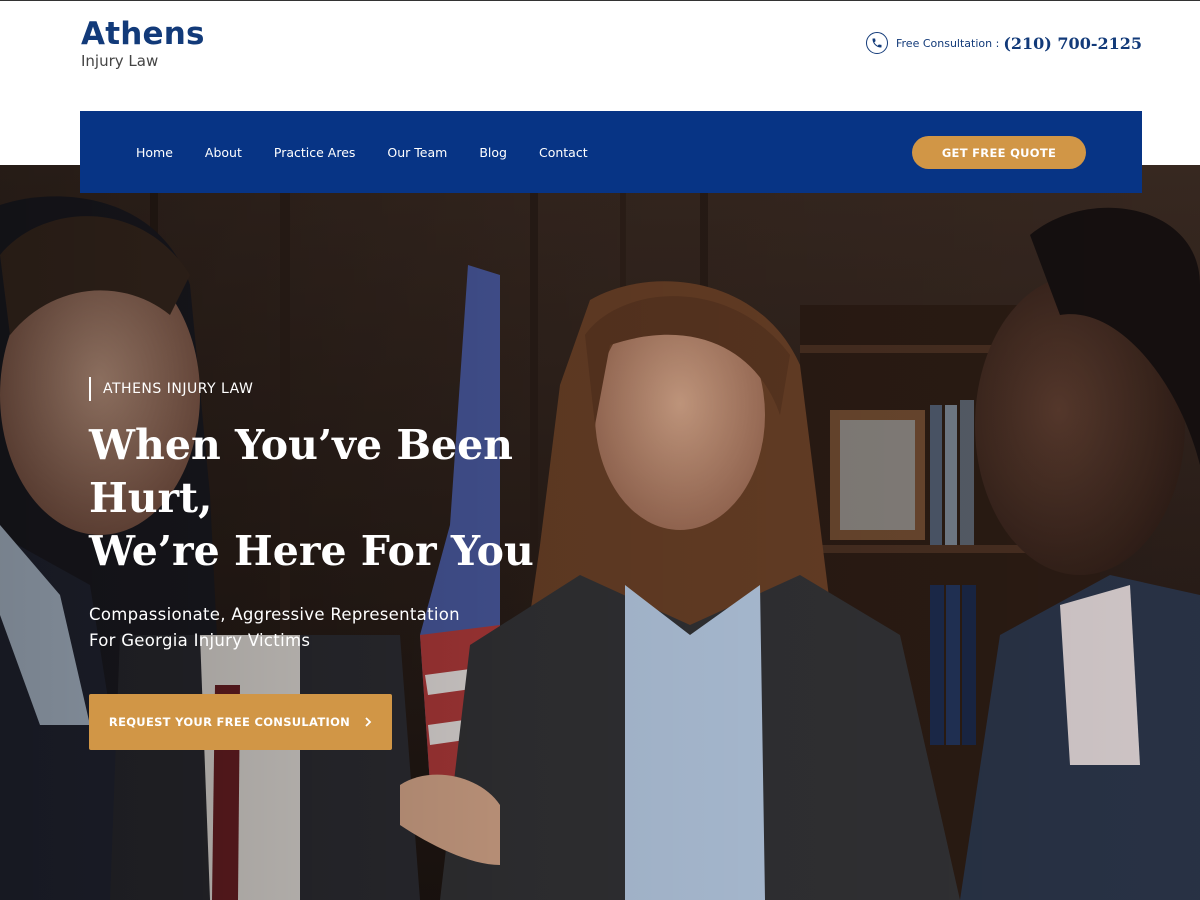 The width and height of the screenshot is (1200, 900). What do you see at coordinates (877, 43) in the screenshot?
I see `phone-icon` at bounding box center [877, 43].